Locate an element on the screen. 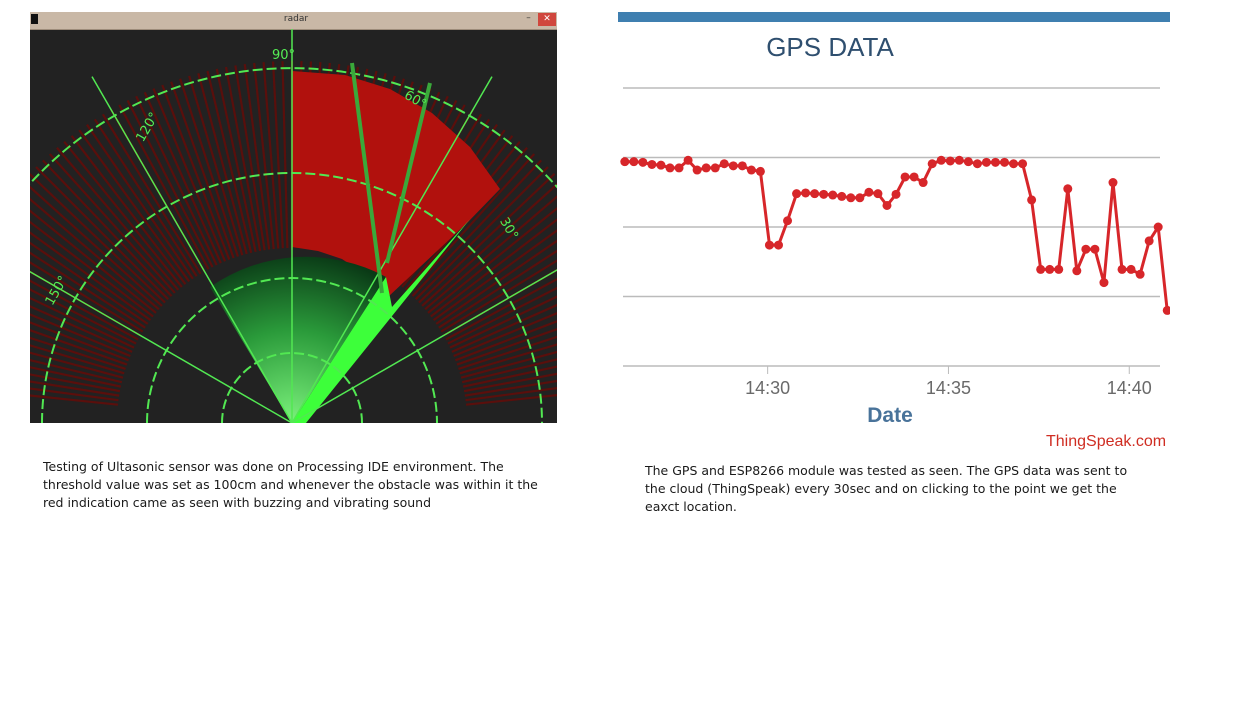 This screenshot has width=1256, height=706. gps-series-line is located at coordinates (896, 234).